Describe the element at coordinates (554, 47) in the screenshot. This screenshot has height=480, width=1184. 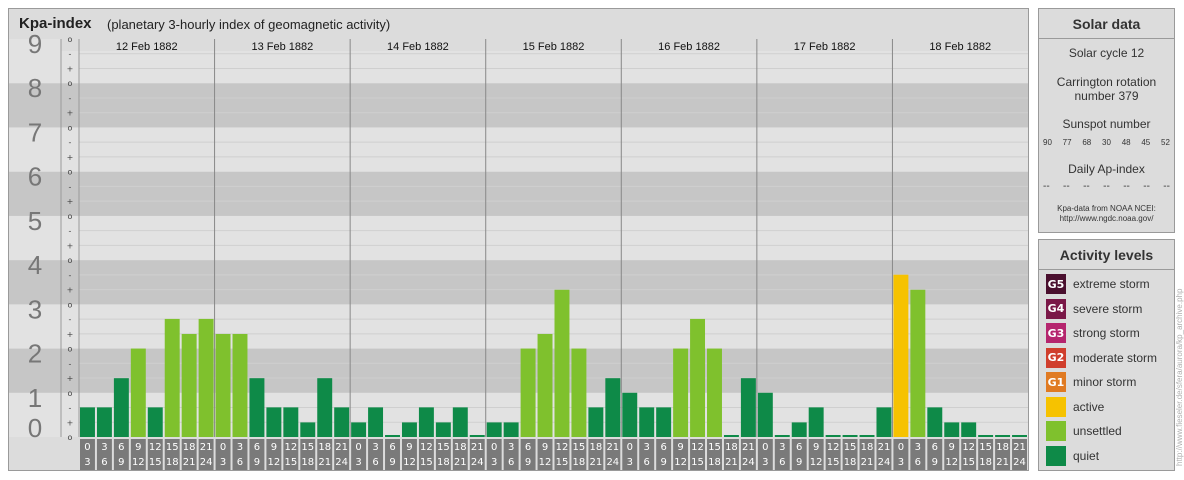
I see `day-label: 15 Feb 1882` at that location.